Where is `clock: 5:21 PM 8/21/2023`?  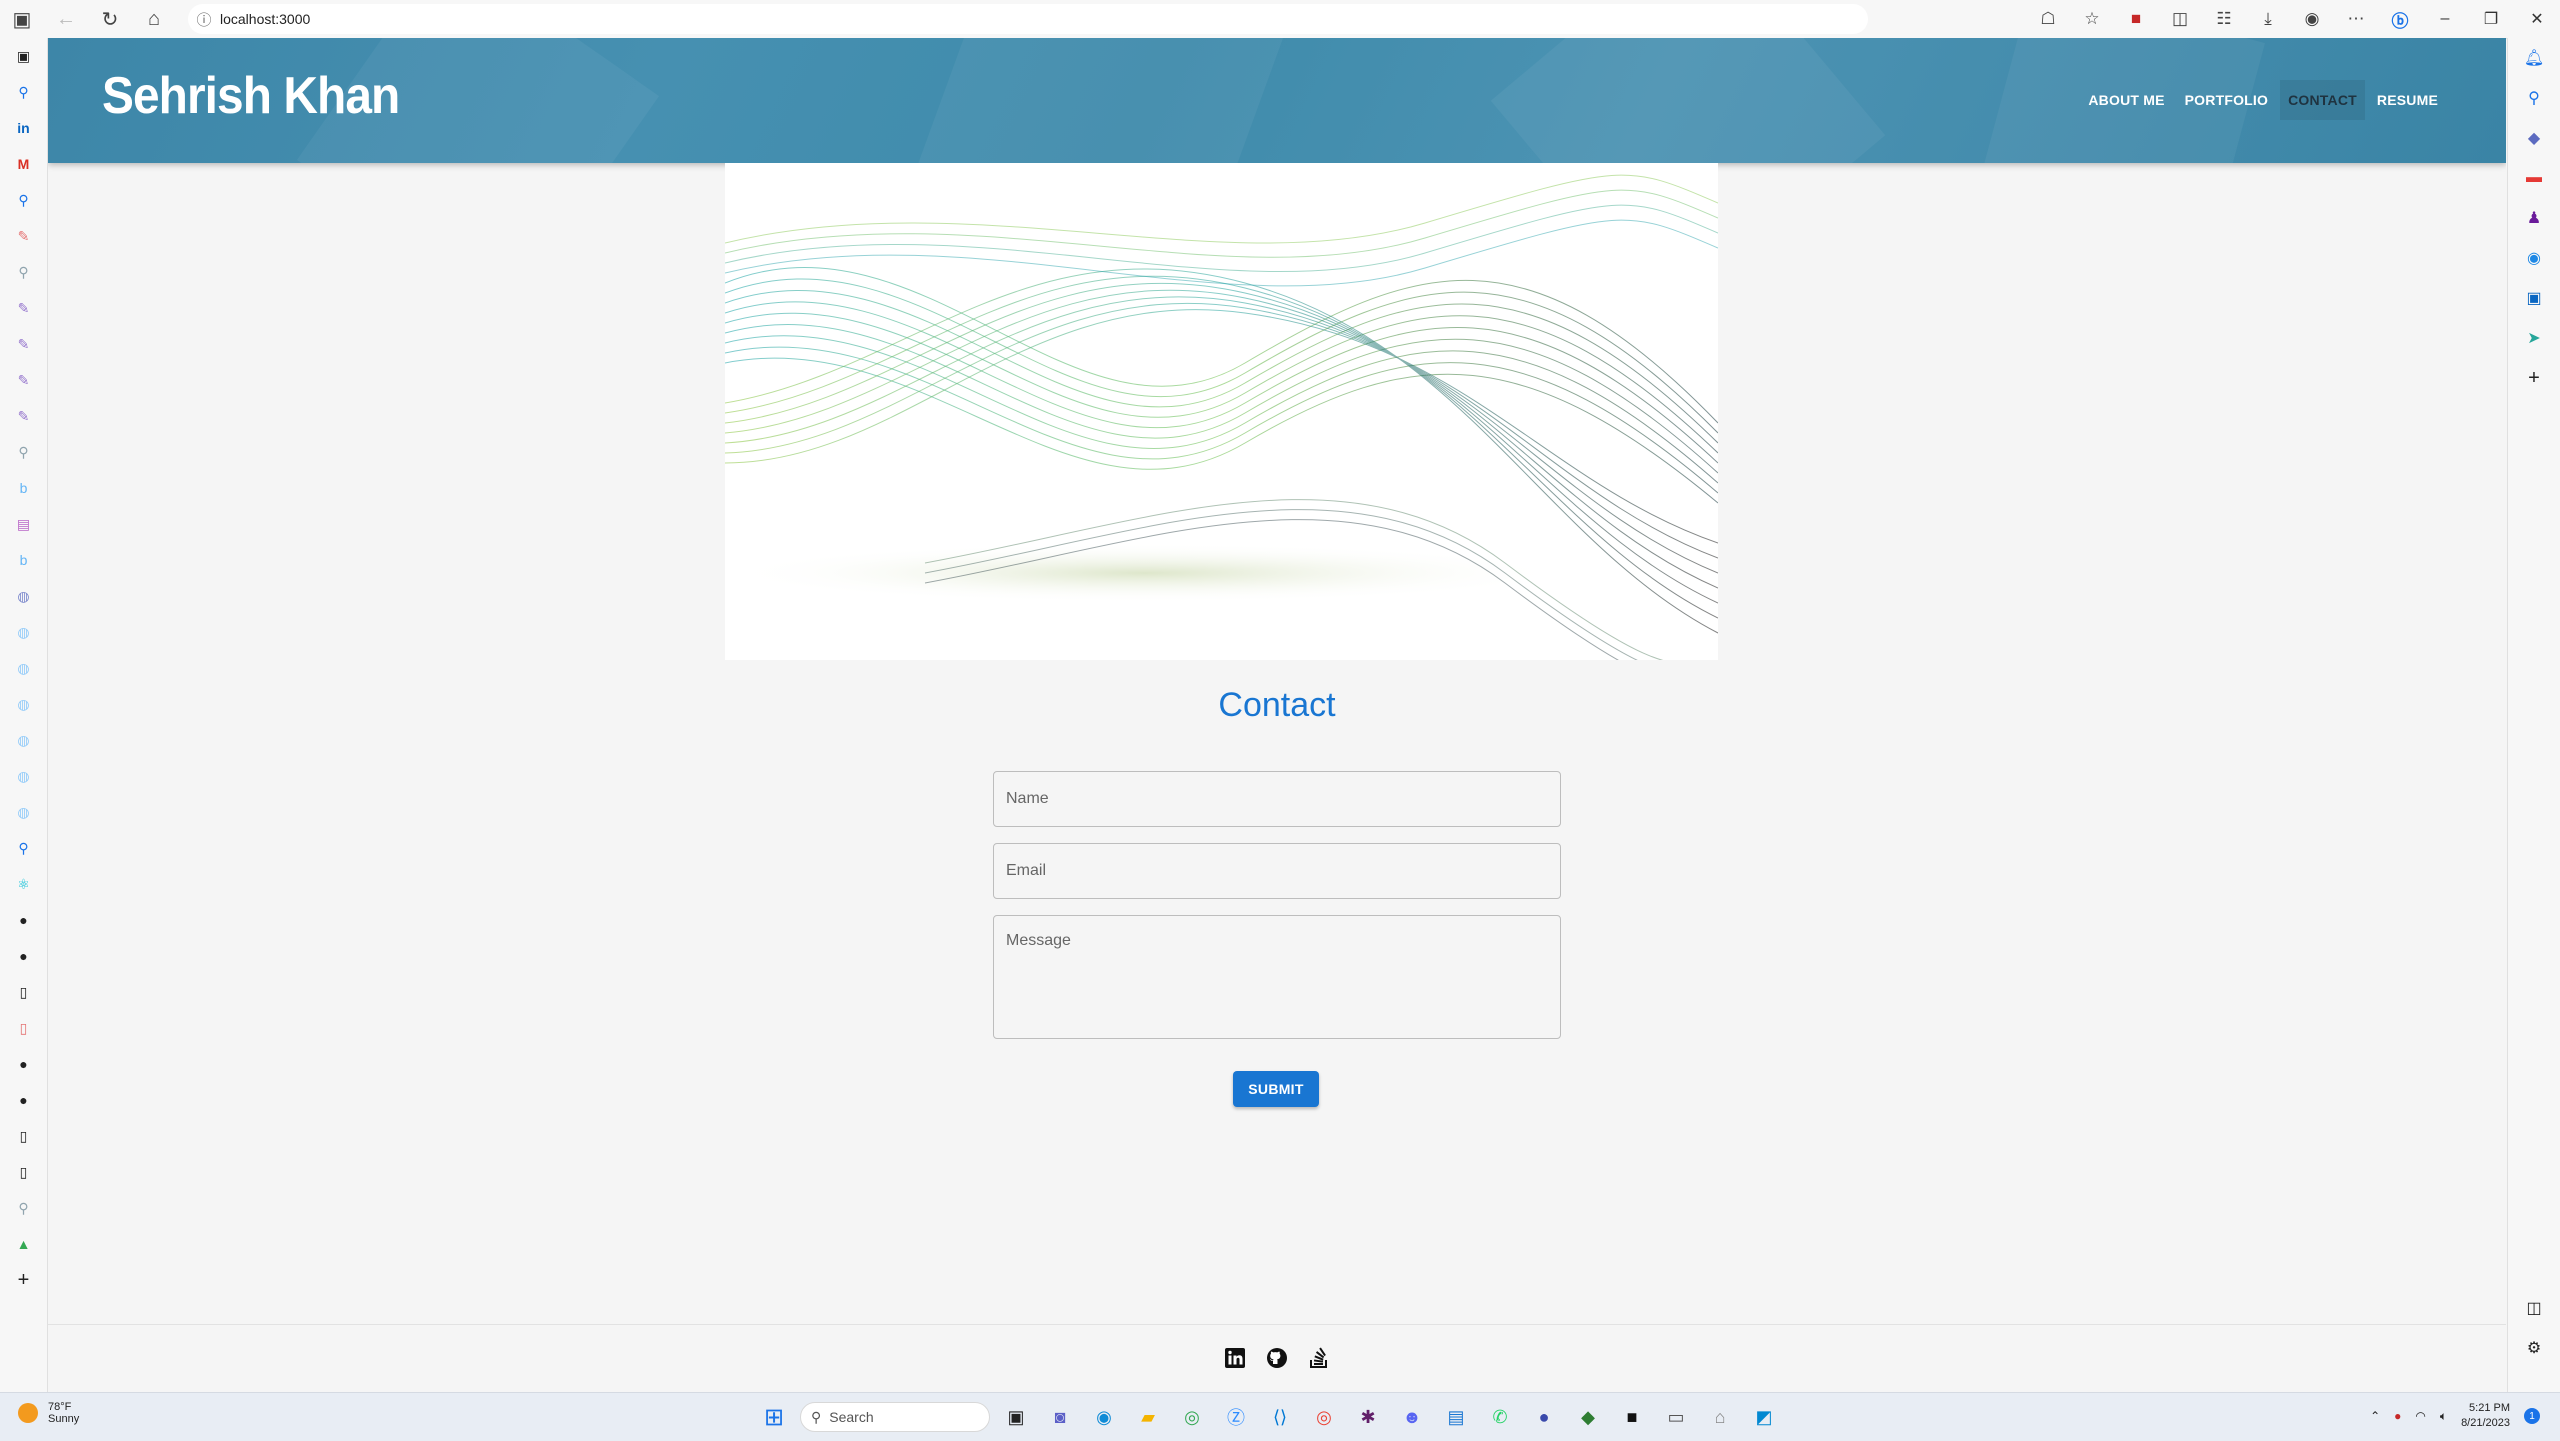
clock: 5:21 PM 8/21/2023 is located at coordinates (2485, 1416).